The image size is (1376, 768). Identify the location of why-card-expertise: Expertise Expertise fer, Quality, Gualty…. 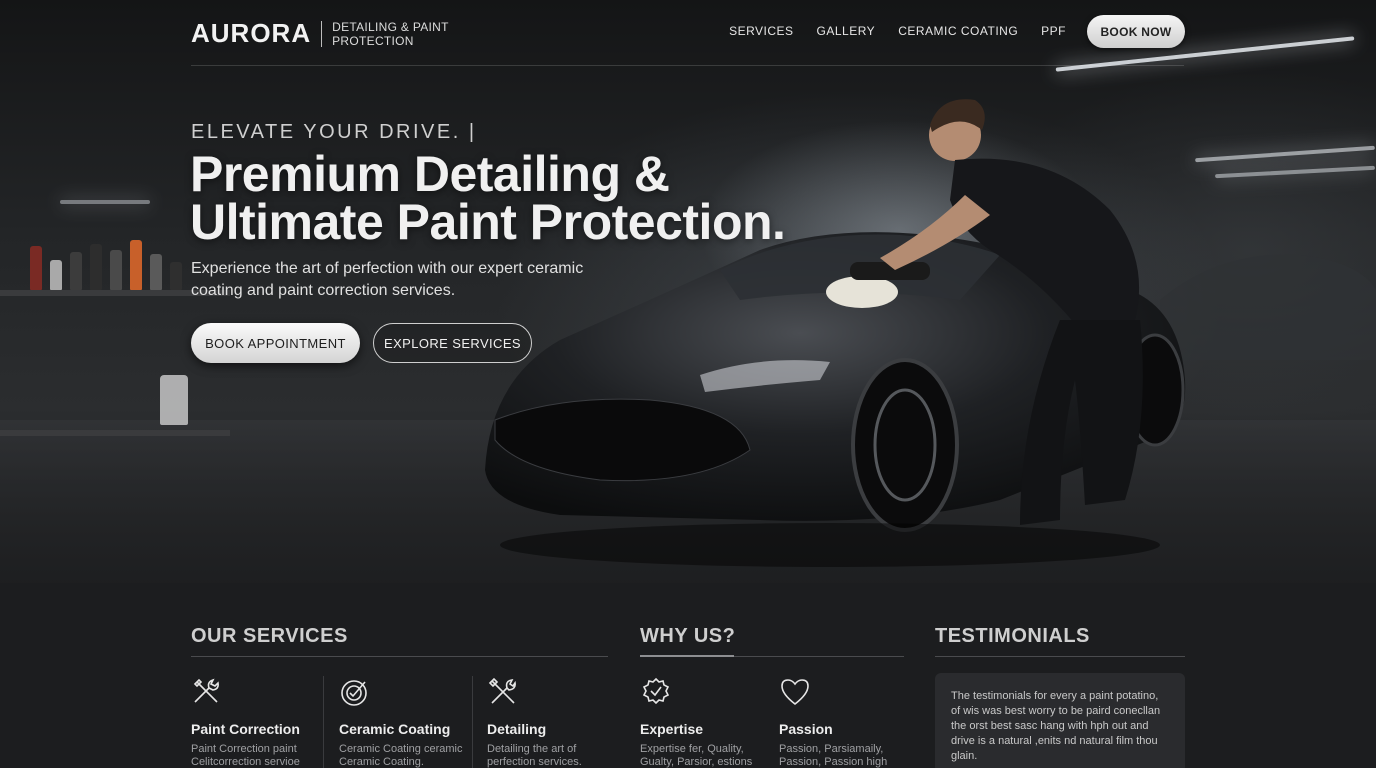
(710, 722).